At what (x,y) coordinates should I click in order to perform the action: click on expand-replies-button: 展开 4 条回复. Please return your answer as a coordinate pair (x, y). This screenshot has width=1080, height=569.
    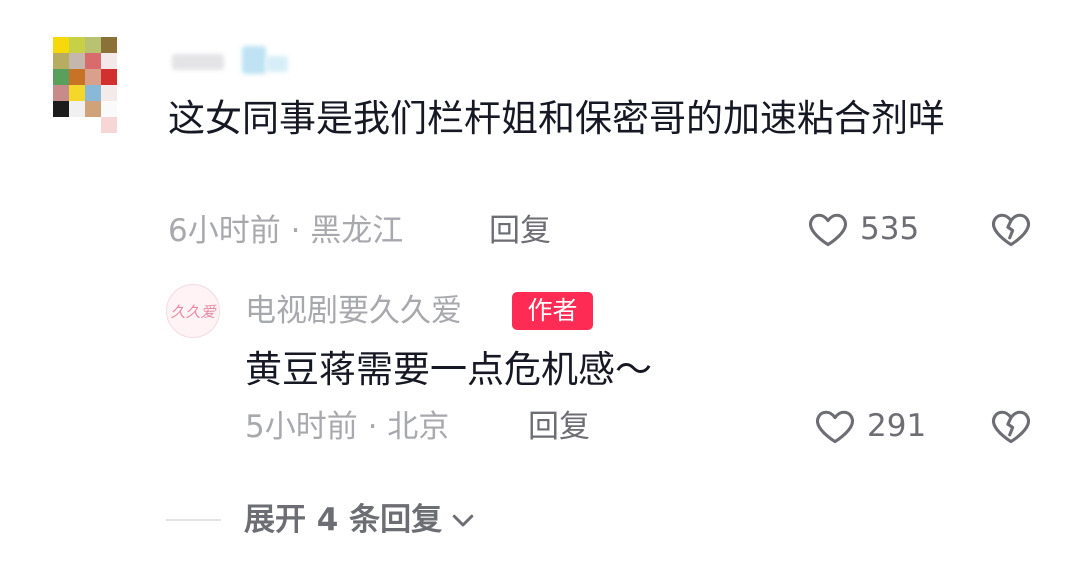
    Looking at the image, I should click on (361, 520).